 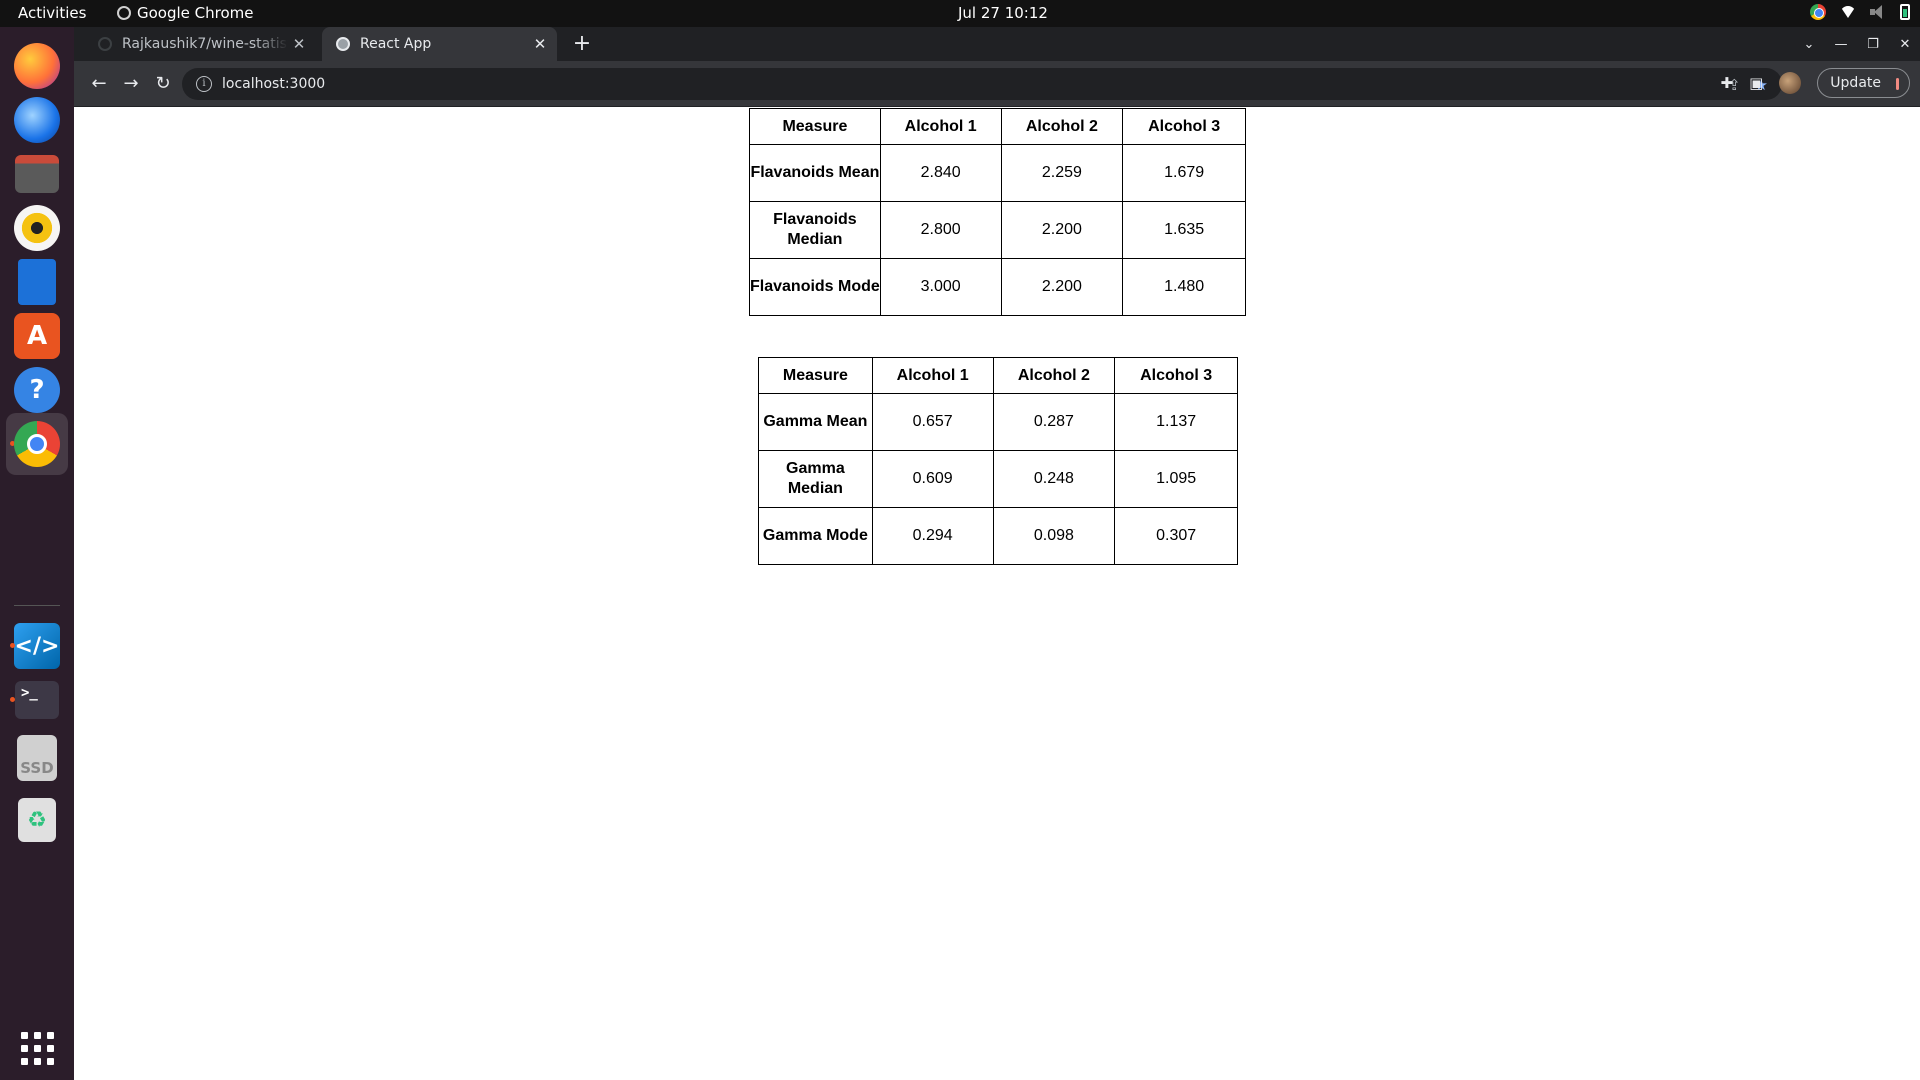 What do you see at coordinates (105, 44) in the screenshot?
I see `github-favicon-icon` at bounding box center [105, 44].